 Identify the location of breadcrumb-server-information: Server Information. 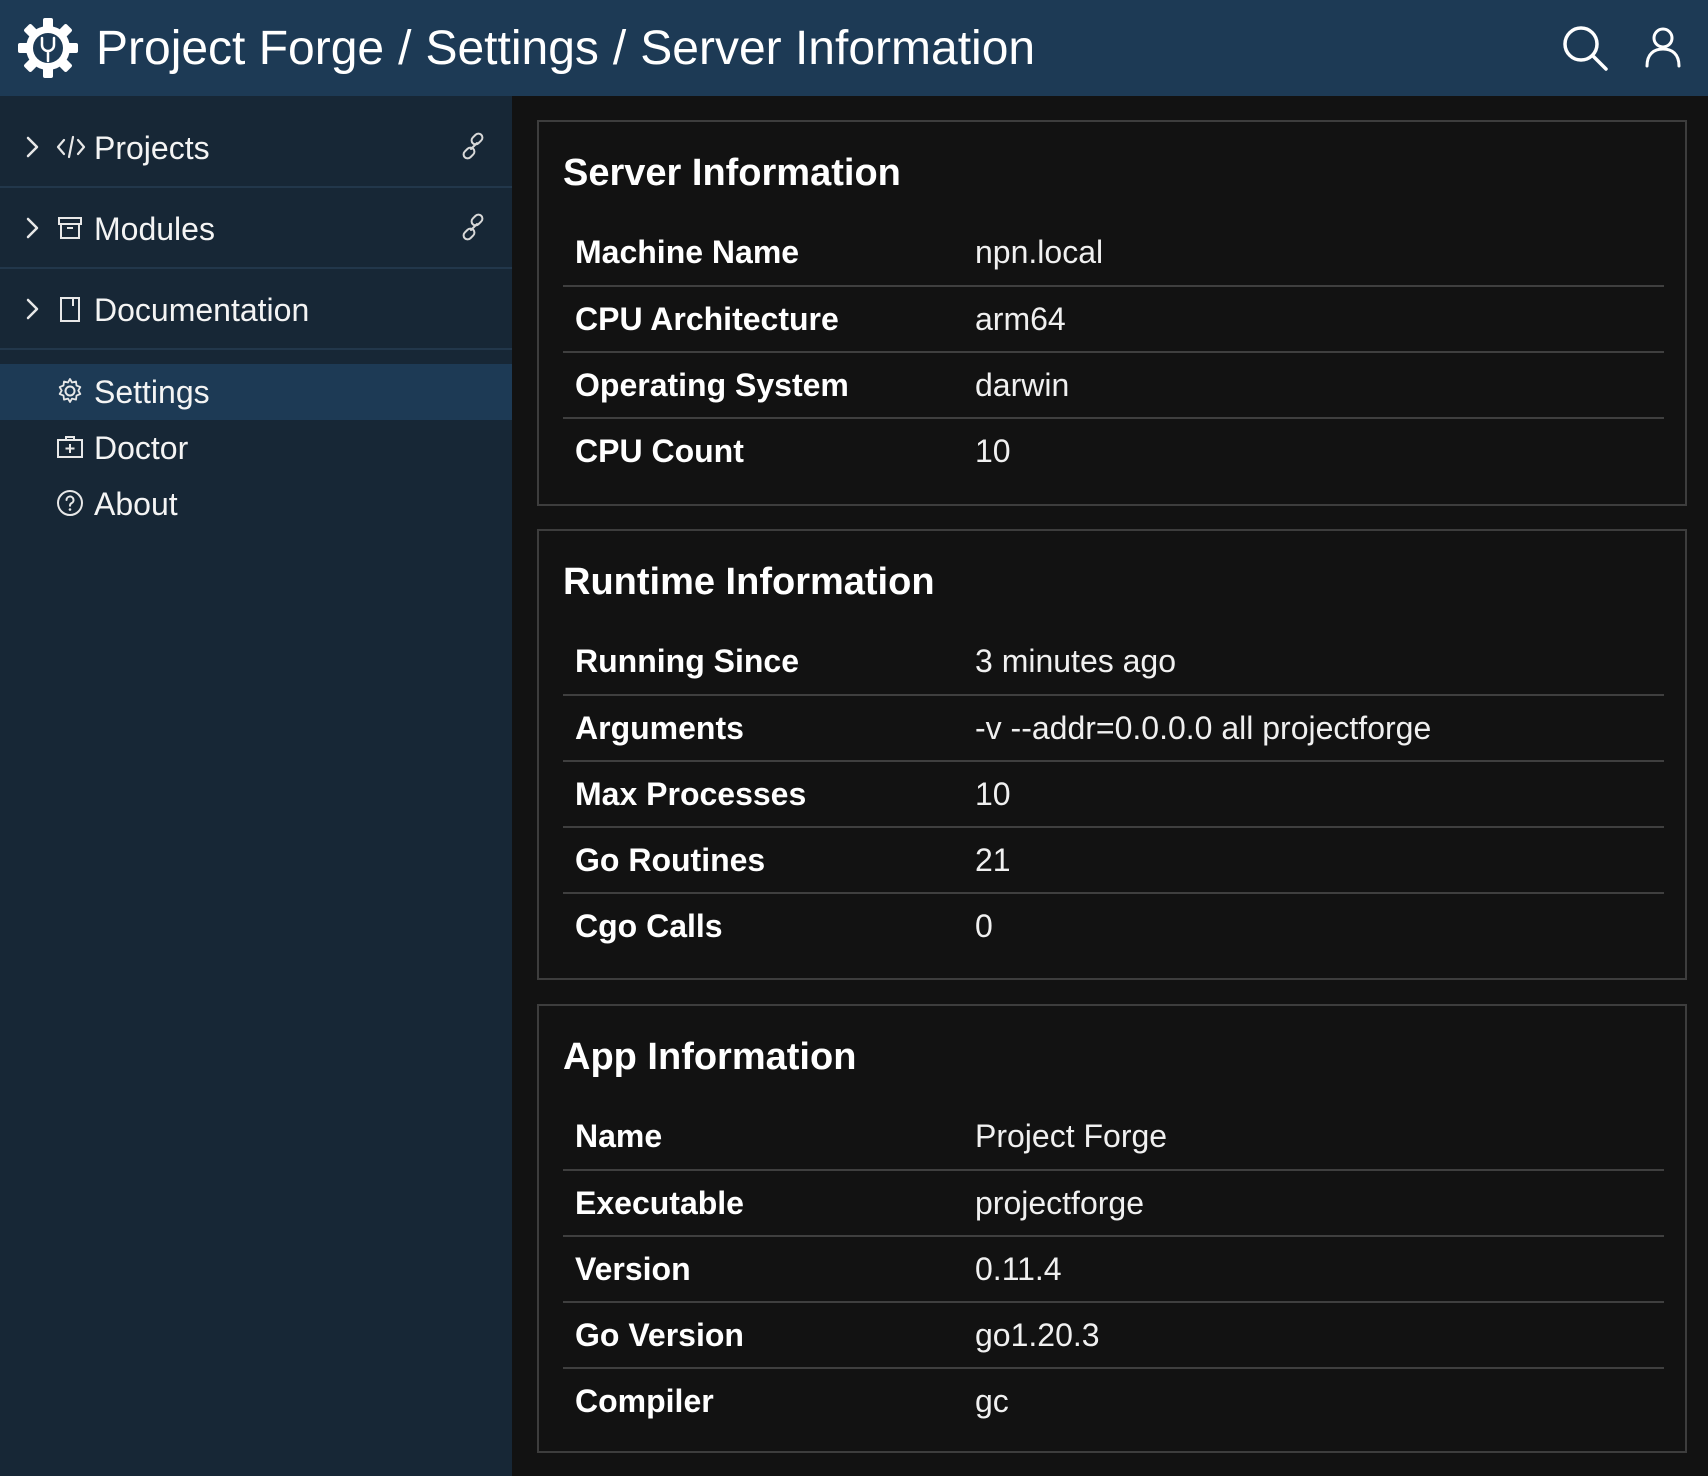
(838, 48).